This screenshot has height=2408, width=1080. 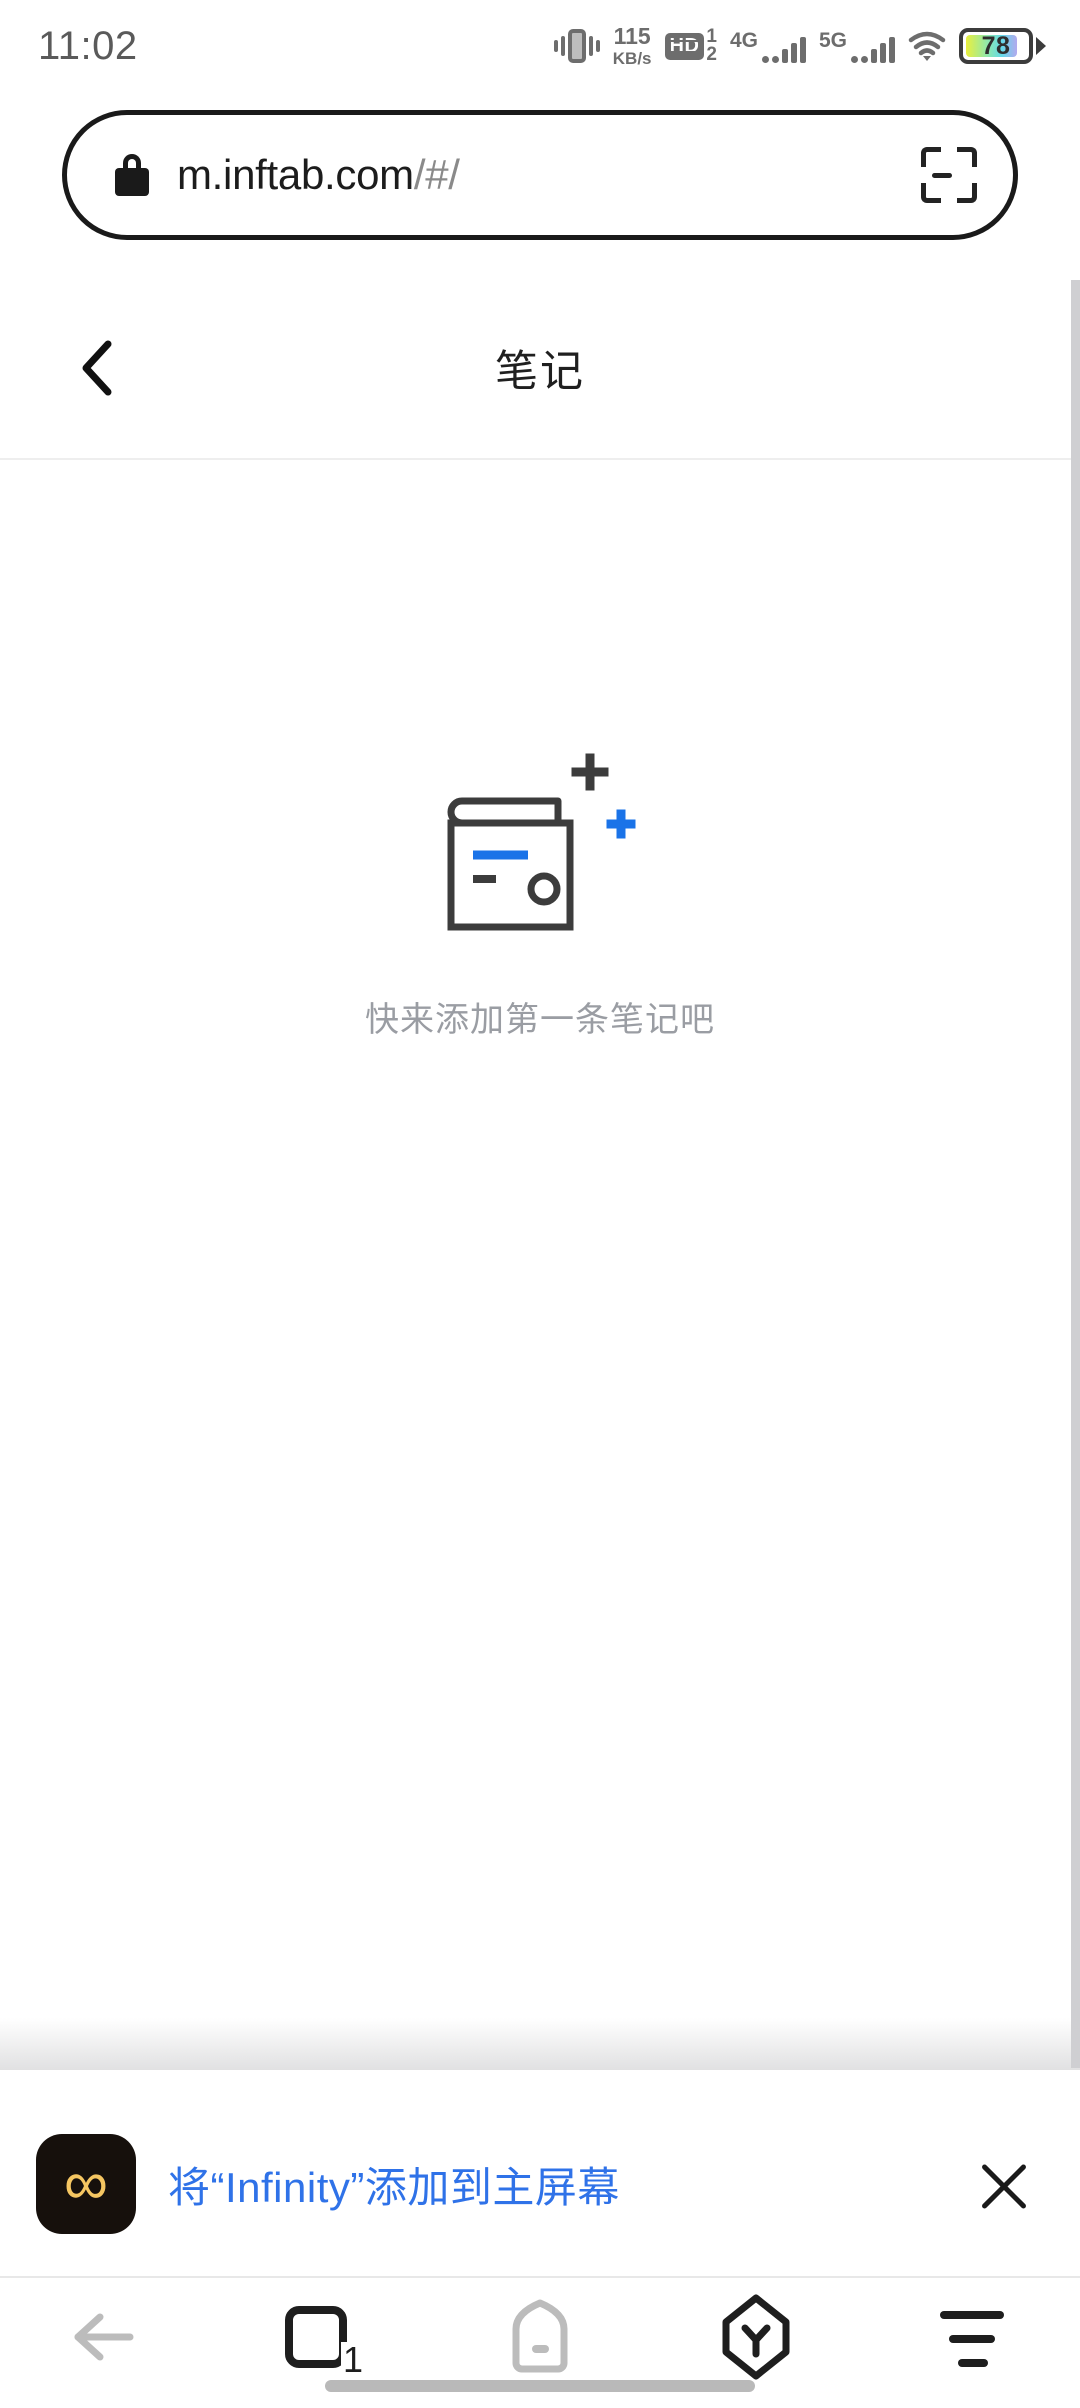 I want to click on vibrate-icon, so click(x=576, y=46).